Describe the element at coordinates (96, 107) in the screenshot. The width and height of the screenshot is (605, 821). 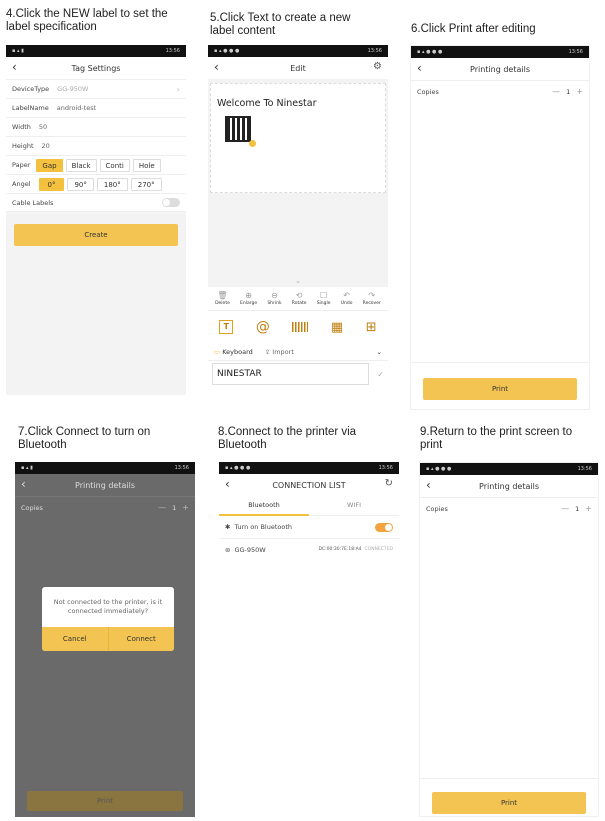
I see `label-name-row: LabelName android-test` at that location.